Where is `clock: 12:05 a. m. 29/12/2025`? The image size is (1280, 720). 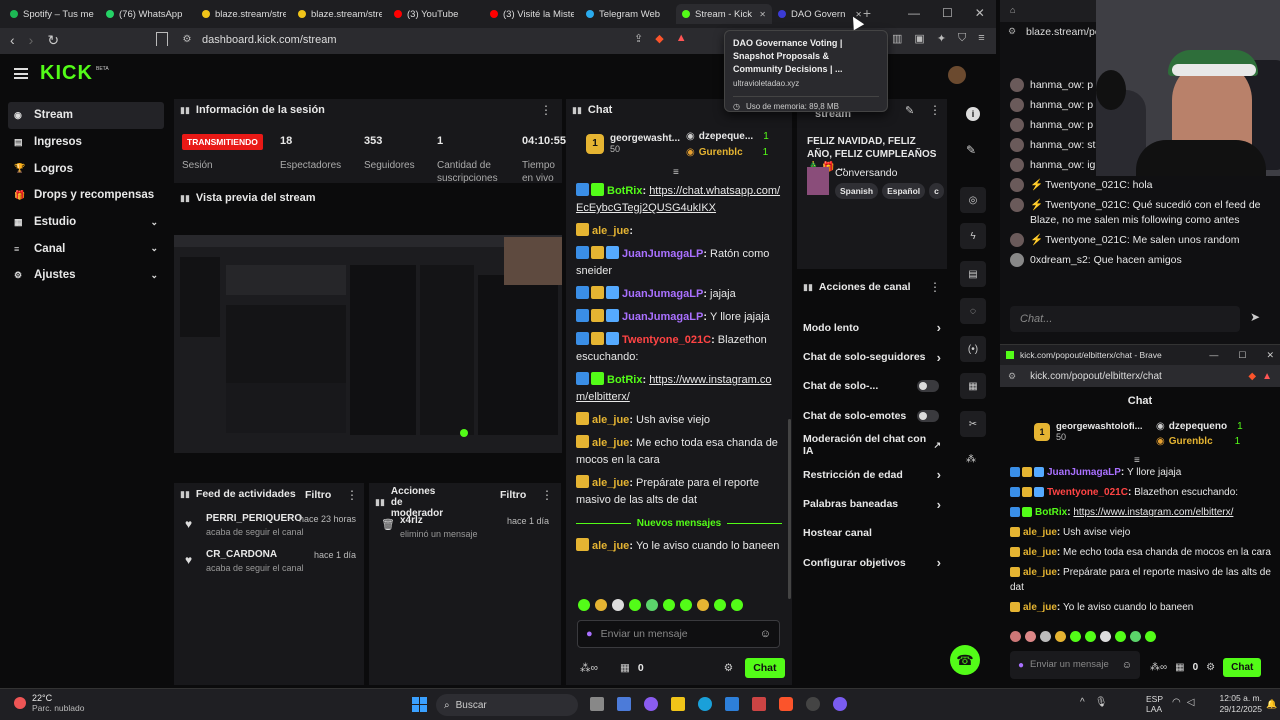
clock: 12:05 a. m. 29/12/2025 is located at coordinates (1234, 704).